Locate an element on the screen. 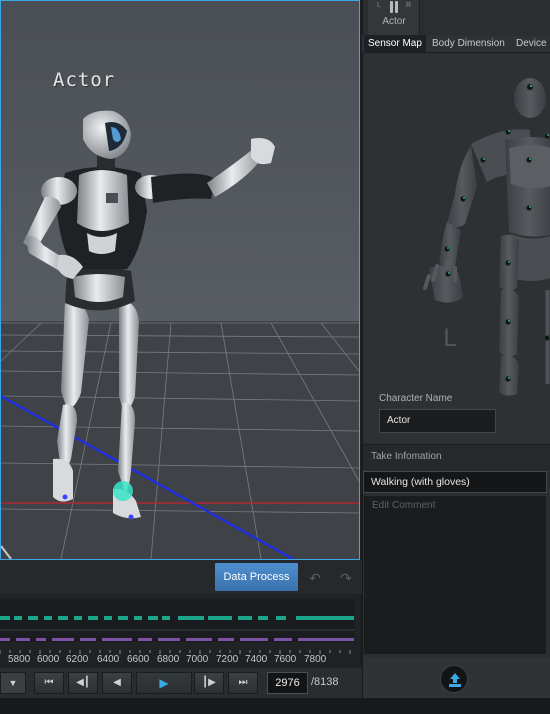 Image resolution: width=550 pixels, height=714 pixels. timeline-tick: 6400 is located at coordinates (108, 659).